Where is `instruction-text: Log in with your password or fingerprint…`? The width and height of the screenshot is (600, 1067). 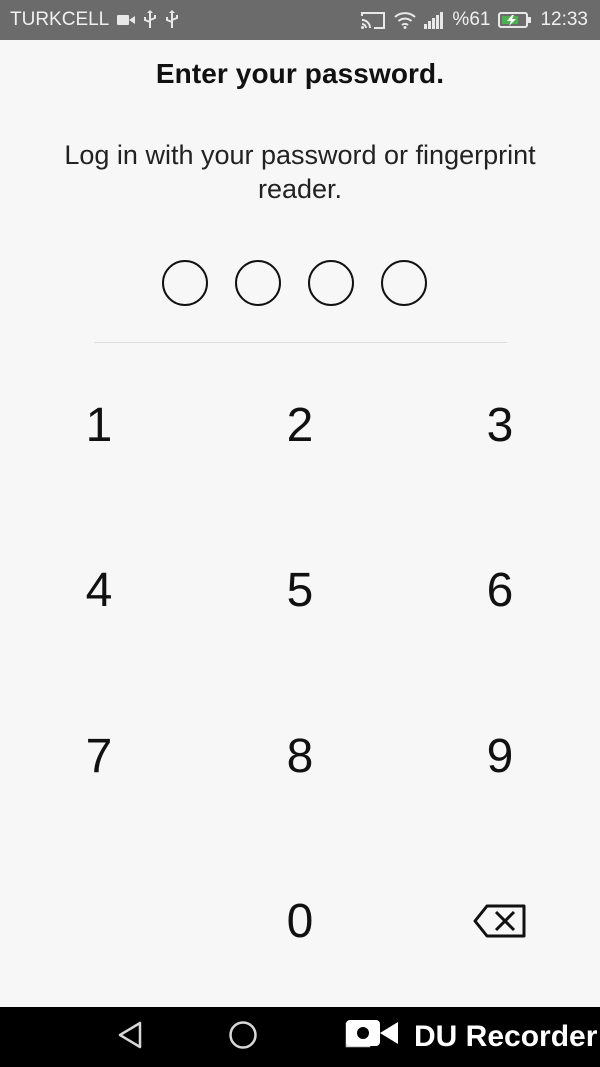 instruction-text: Log in with your password or fingerprint… is located at coordinates (300, 172).